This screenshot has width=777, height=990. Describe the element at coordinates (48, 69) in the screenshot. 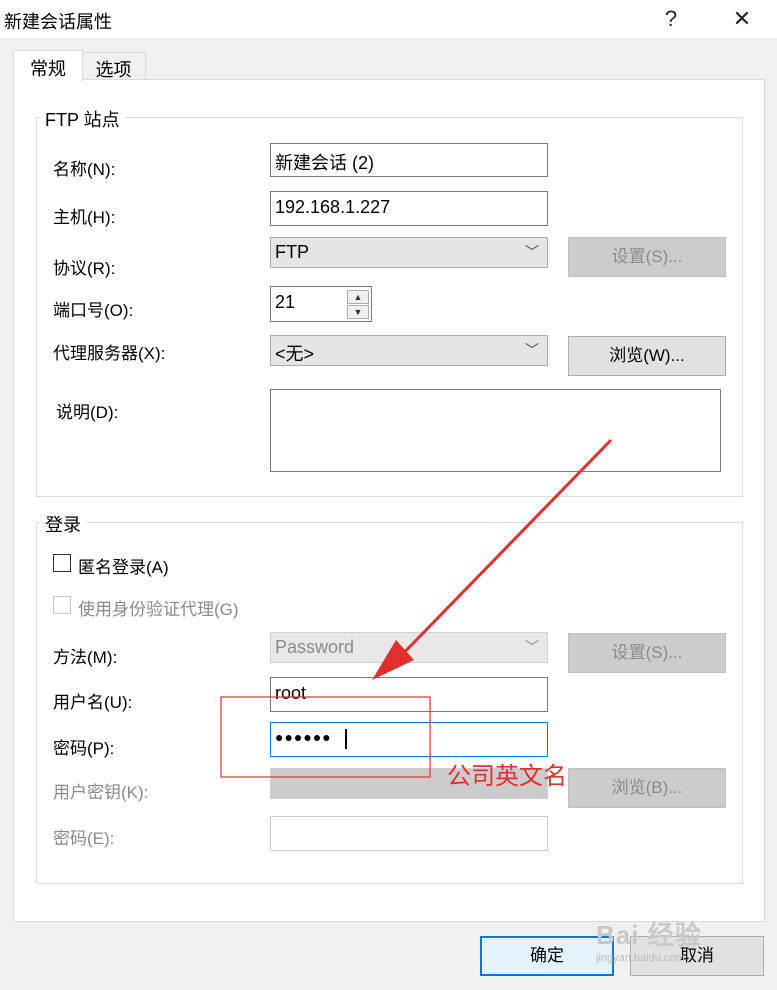

I see `tab-general-label: 常规` at that location.